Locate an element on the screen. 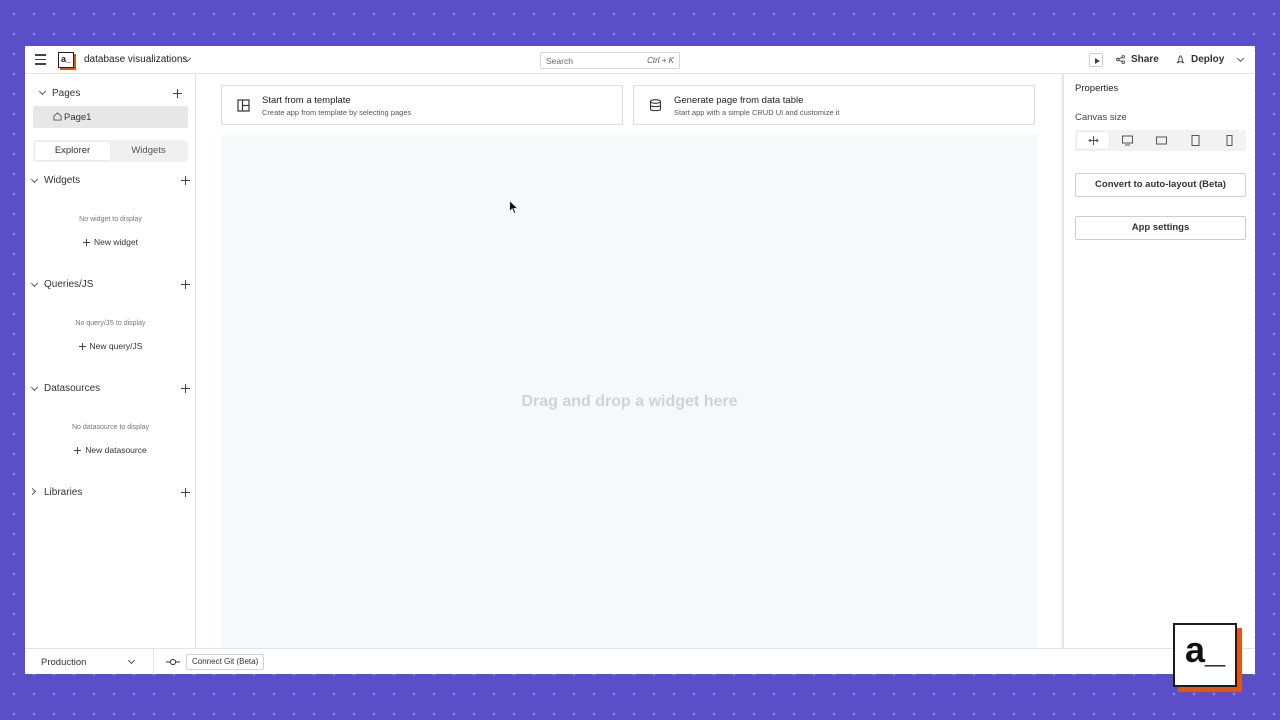  mobile-icon is located at coordinates (1229, 140).